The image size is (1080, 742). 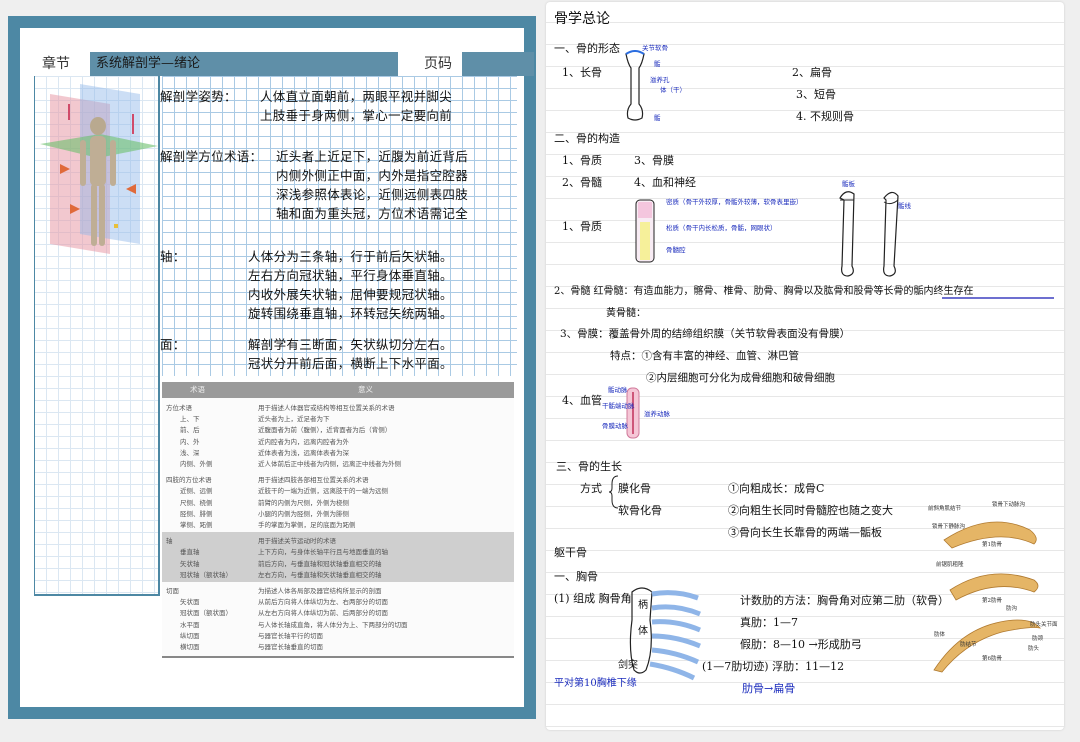 What do you see at coordinates (582, 182) in the screenshot?
I see `structure-item-marrow: 2、骨髓` at bounding box center [582, 182].